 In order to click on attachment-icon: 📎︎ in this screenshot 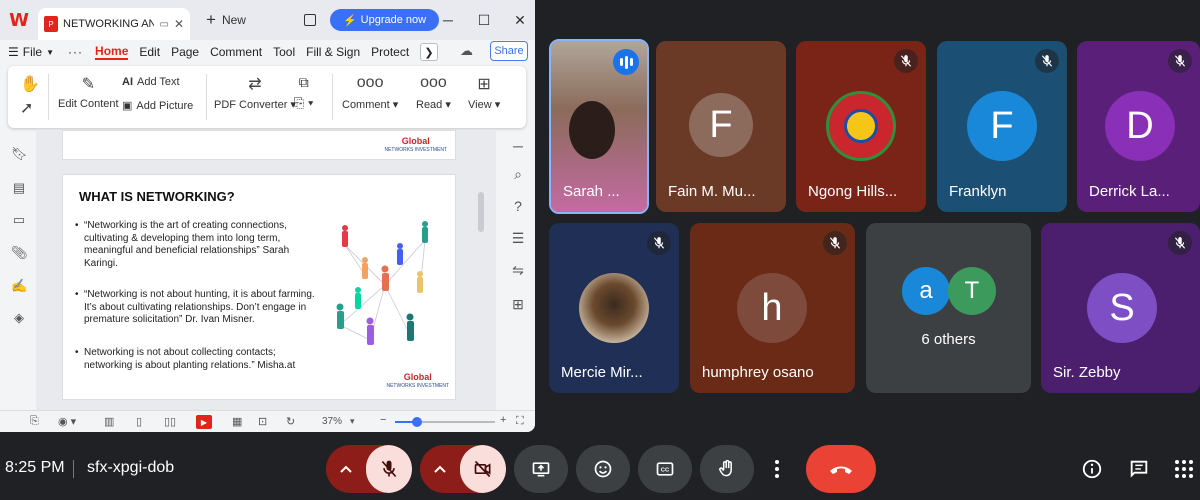, I will do `click(19, 253)`.